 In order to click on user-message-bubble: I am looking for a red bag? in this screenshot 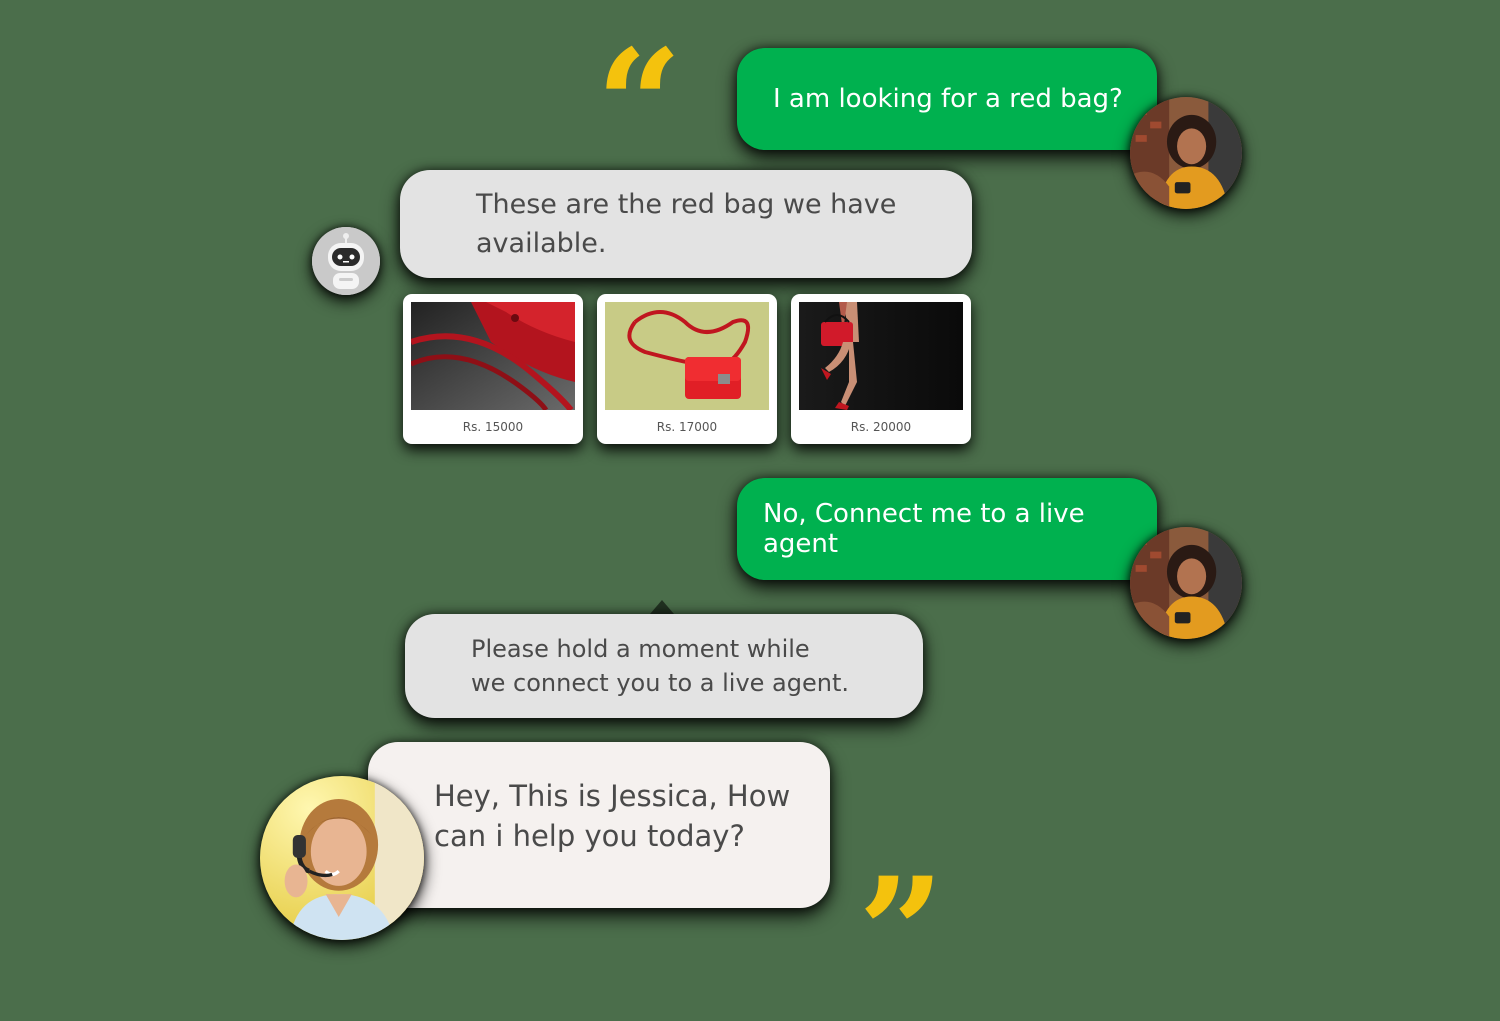, I will do `click(947, 99)`.